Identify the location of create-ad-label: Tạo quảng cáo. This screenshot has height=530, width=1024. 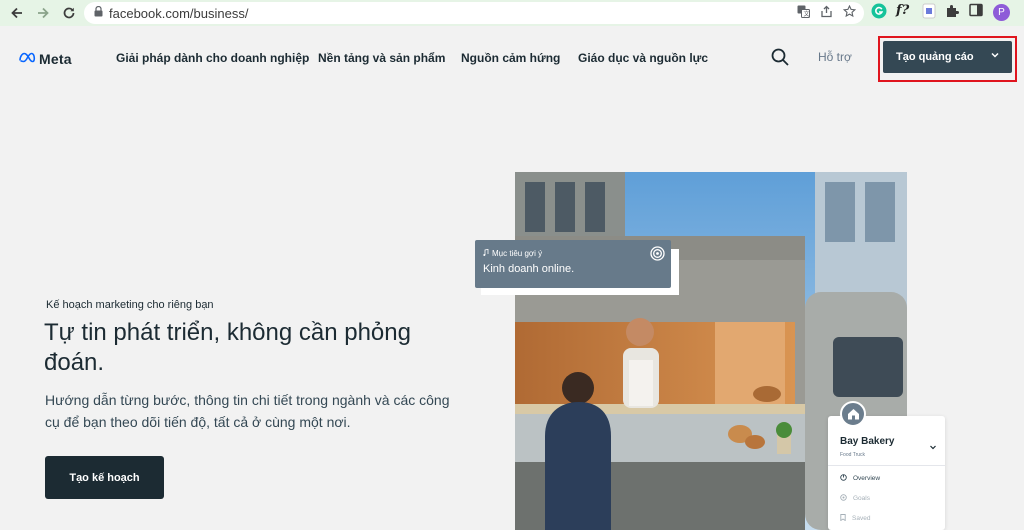
(935, 57).